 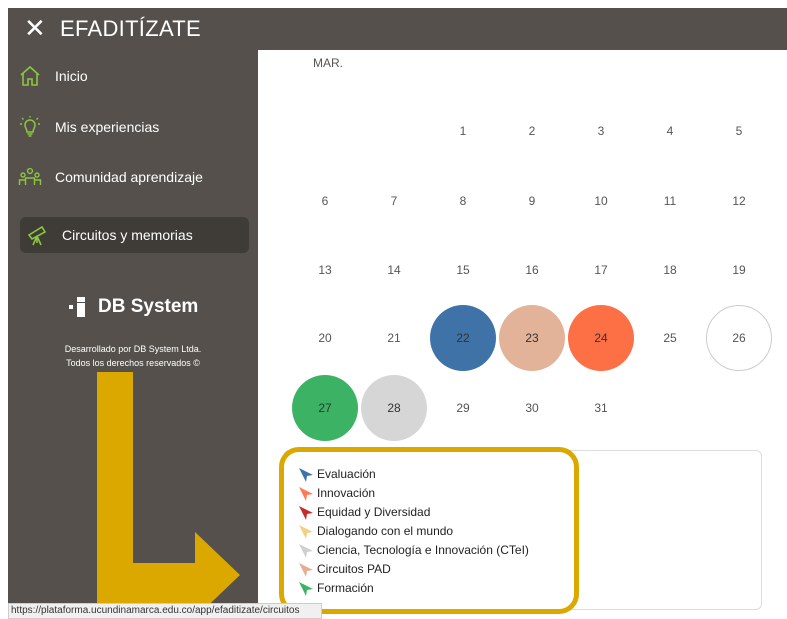 What do you see at coordinates (532, 338) in the screenshot?
I see `calendar-day: 23` at bounding box center [532, 338].